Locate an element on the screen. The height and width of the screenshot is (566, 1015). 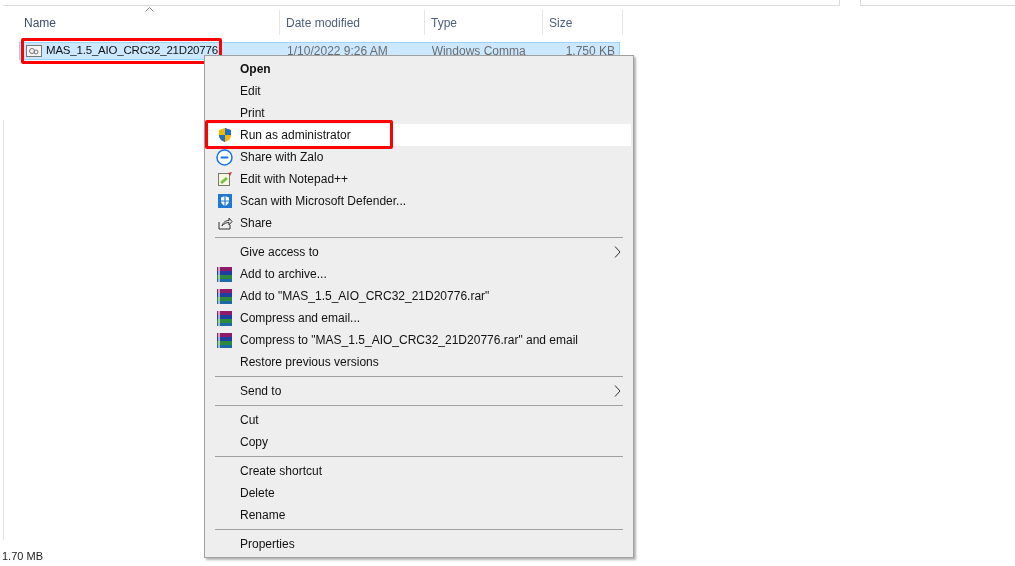
menu-item: Delete is located at coordinates (419, 493).